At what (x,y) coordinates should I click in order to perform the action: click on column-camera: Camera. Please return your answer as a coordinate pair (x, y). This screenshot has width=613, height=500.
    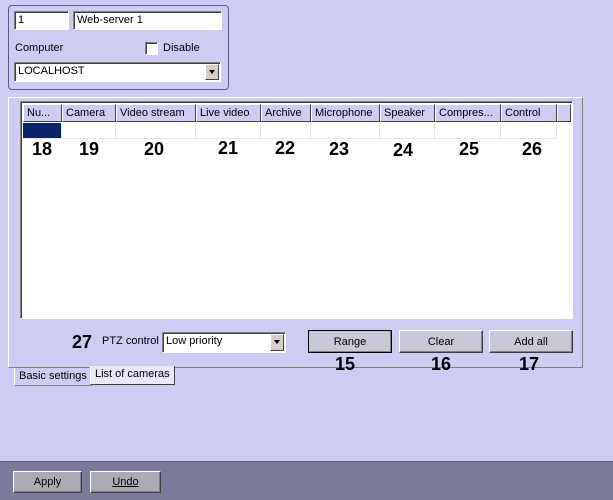
    Looking at the image, I should click on (89, 113).